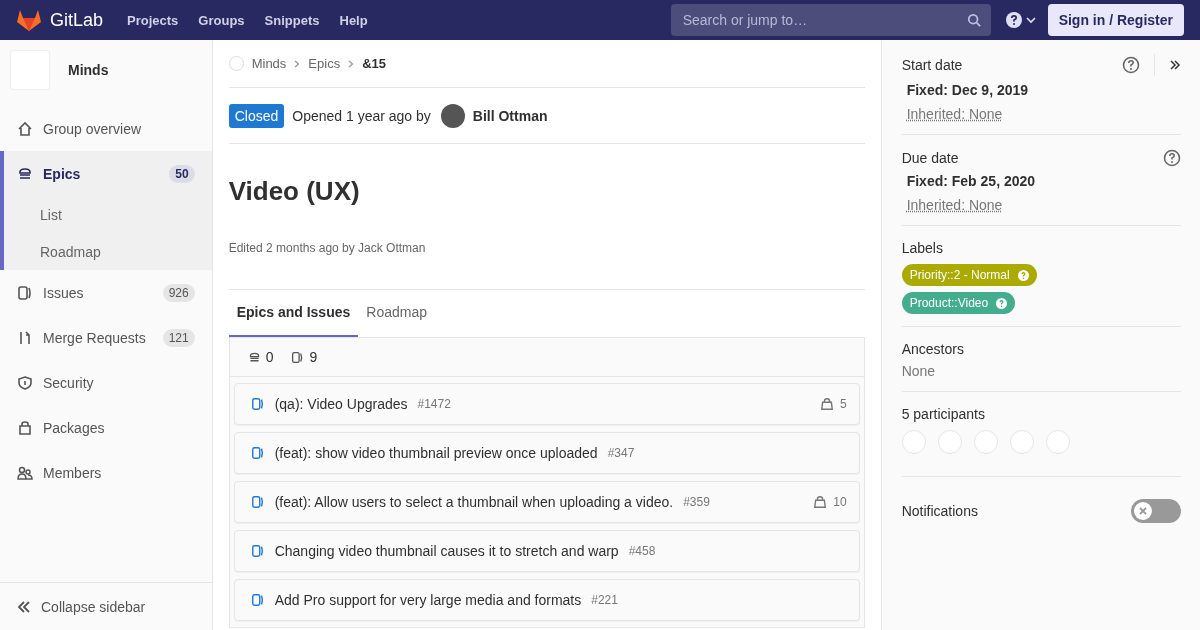  Describe the element at coordinates (108, 214) in the screenshot. I see `sidebar-subitem: List` at that location.